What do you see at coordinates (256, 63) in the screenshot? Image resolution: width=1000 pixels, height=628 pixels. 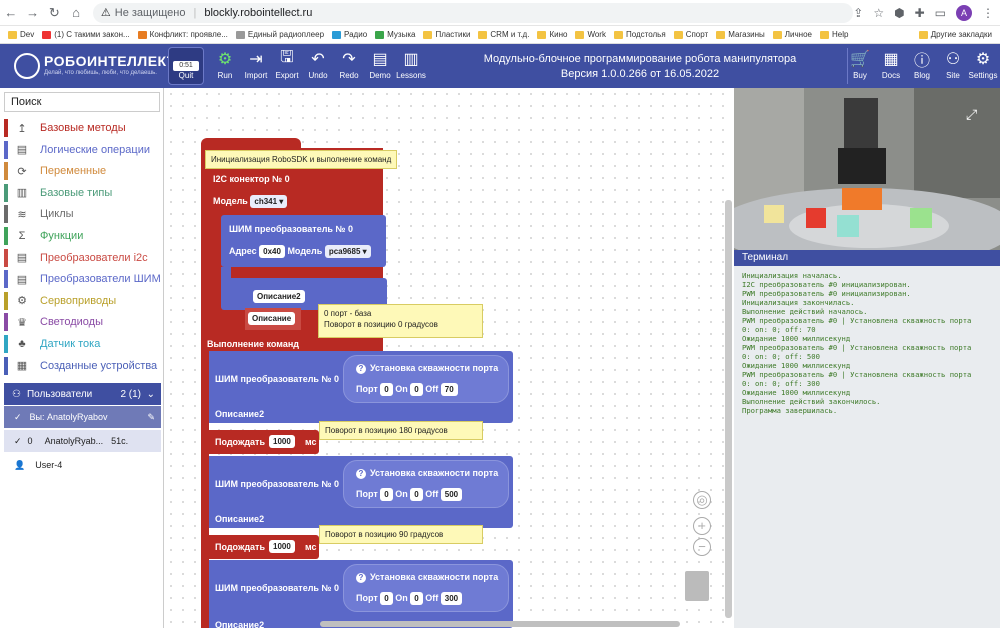 I see `import-button: ⇥ Import` at bounding box center [256, 63].